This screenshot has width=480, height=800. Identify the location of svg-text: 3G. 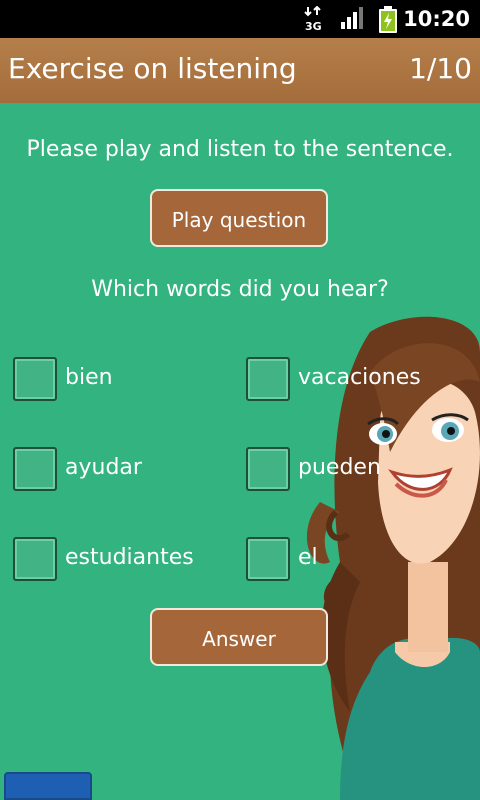
(313, 26).